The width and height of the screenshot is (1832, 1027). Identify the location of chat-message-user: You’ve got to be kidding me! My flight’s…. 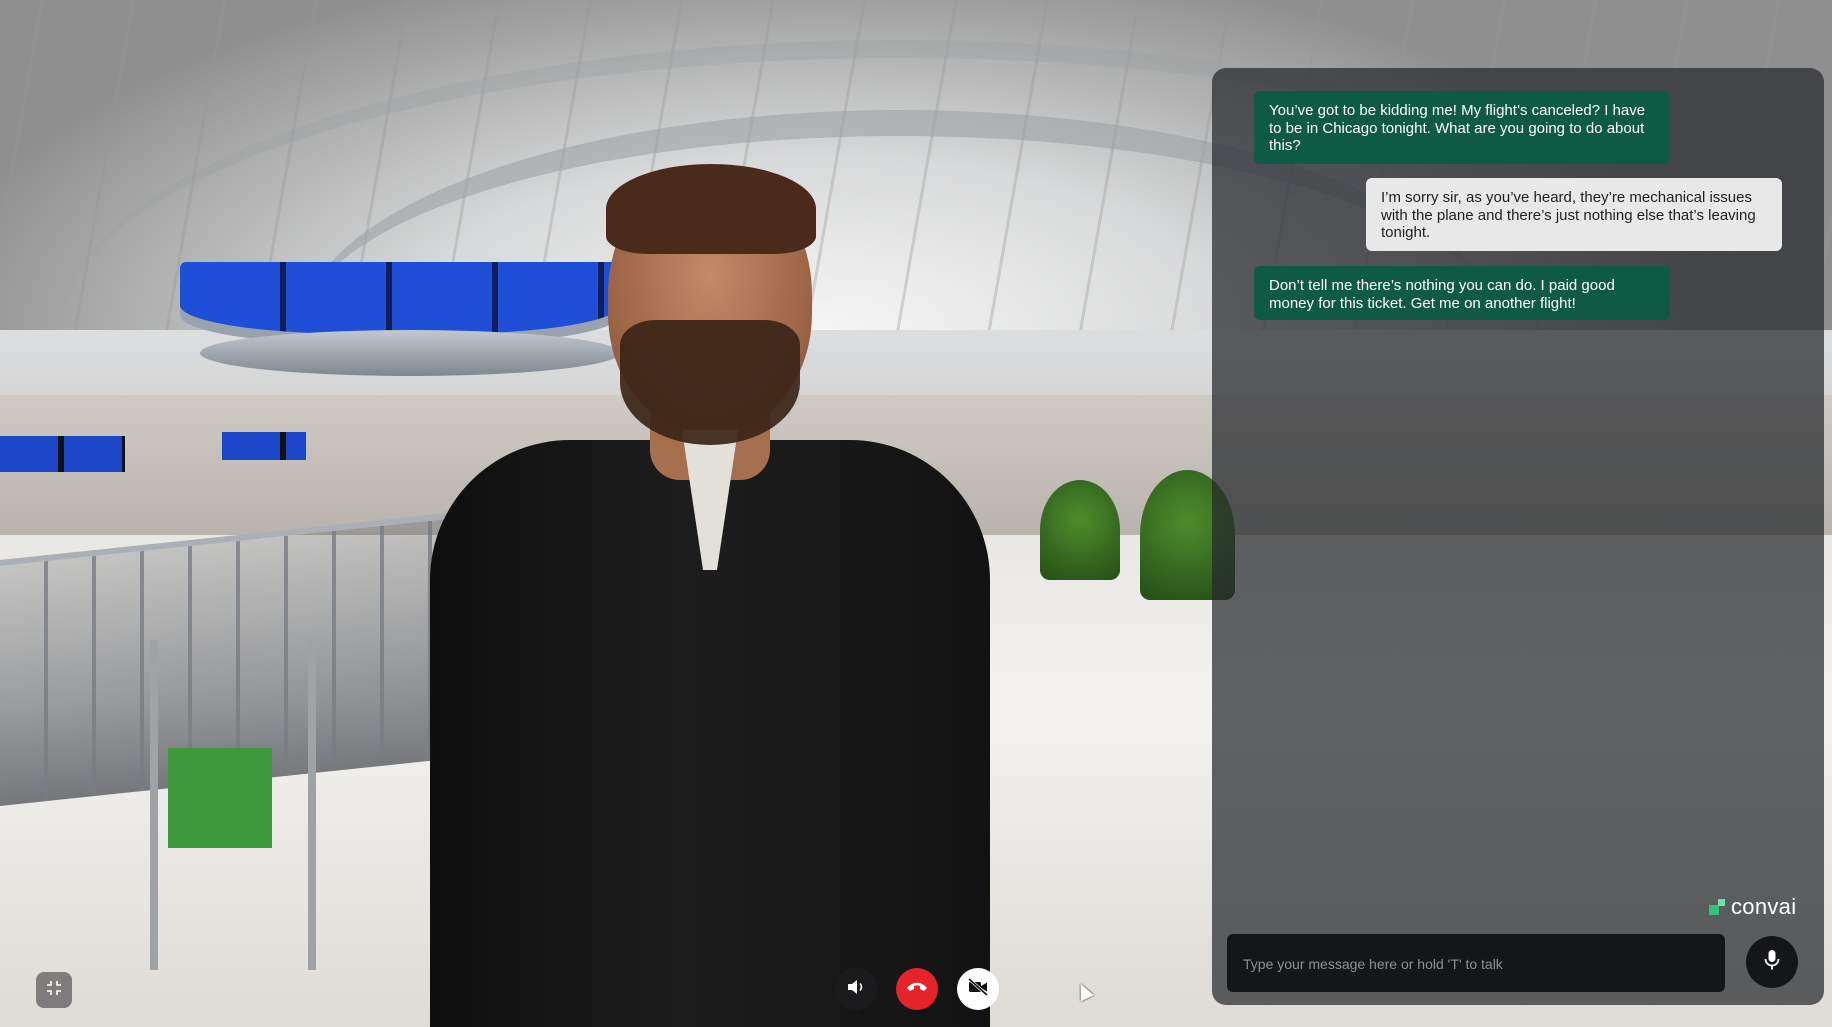
(1462, 127).